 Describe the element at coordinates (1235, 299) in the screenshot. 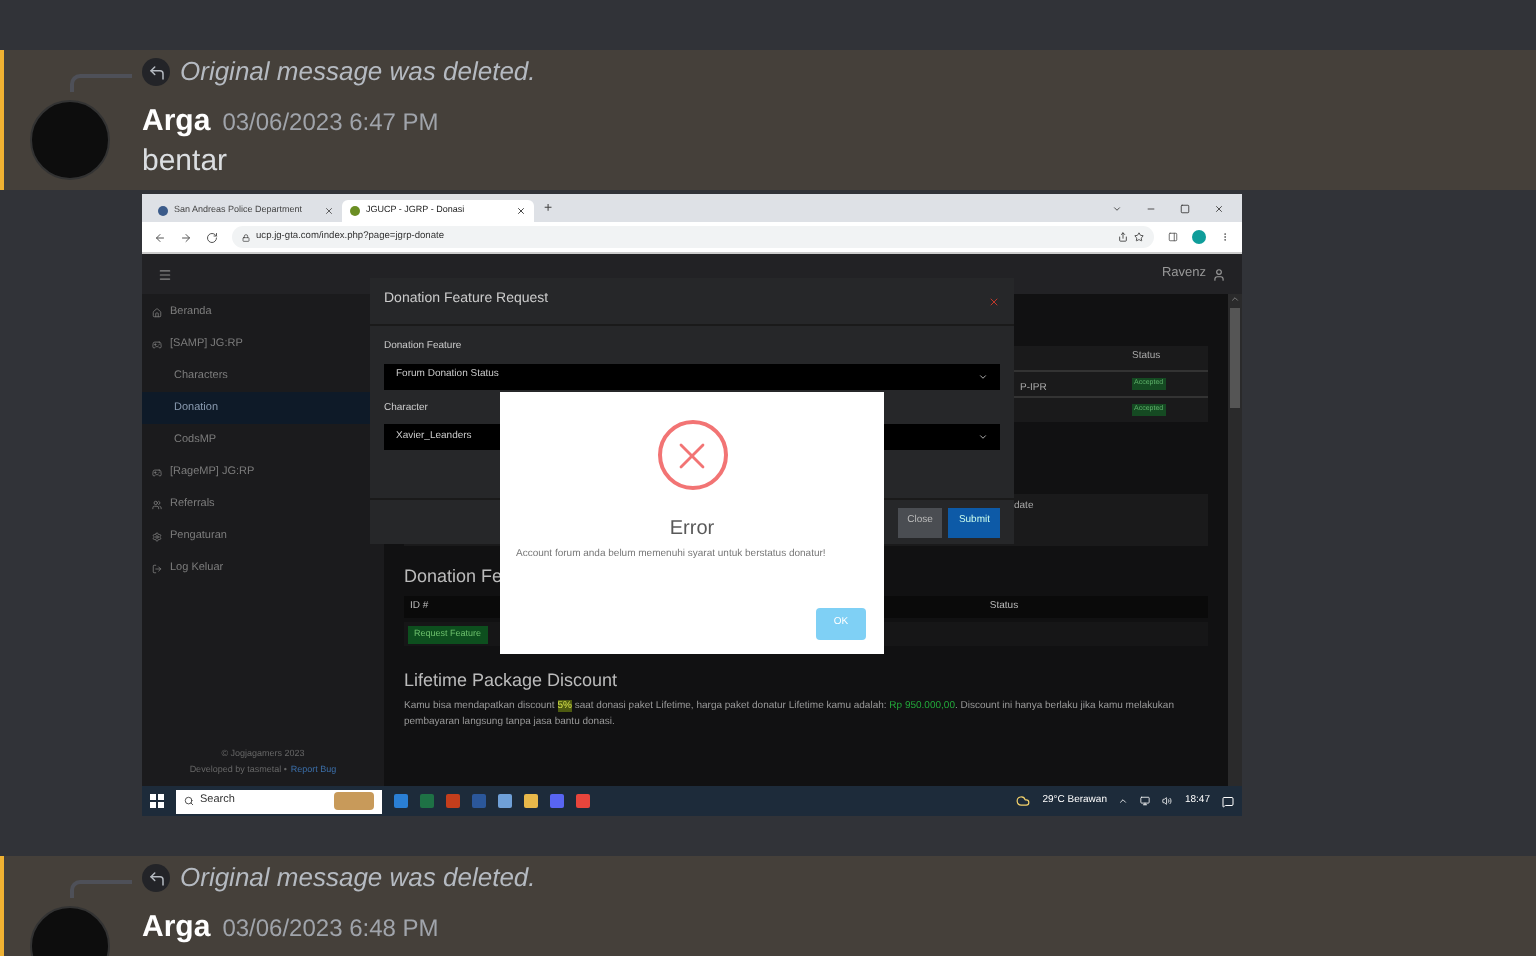

I see `scroll-up-icon` at that location.